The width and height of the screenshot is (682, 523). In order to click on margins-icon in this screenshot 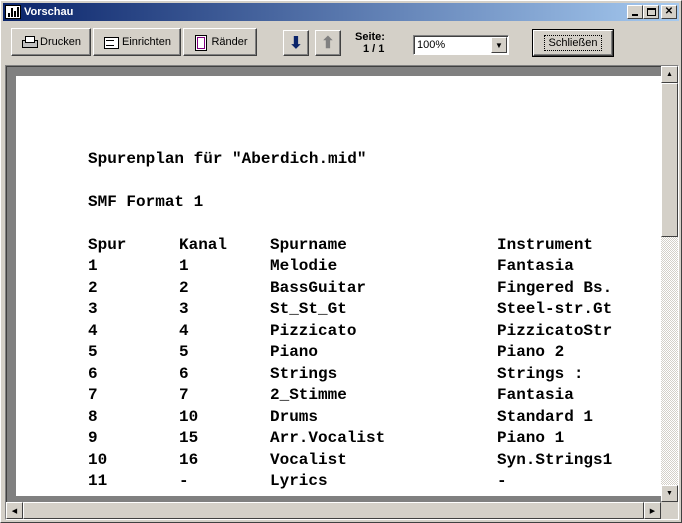, I will do `click(200, 43)`.